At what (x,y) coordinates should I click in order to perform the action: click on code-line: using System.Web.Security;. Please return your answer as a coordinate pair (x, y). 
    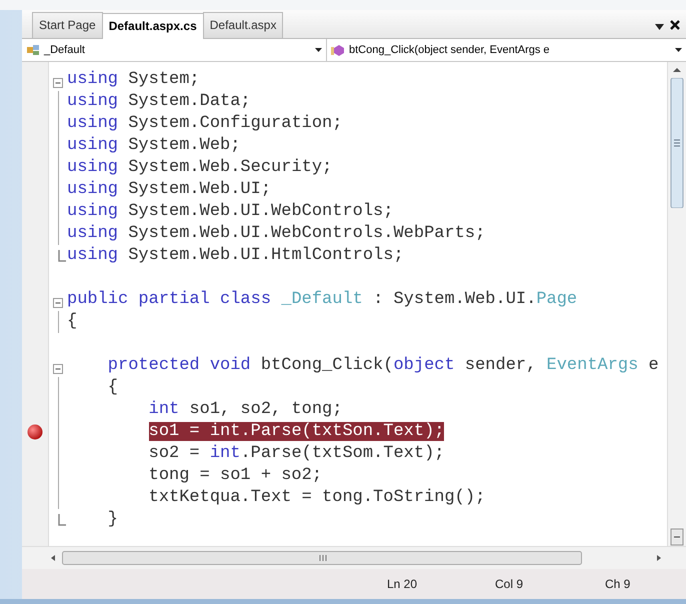
    Looking at the image, I should click on (199, 168).